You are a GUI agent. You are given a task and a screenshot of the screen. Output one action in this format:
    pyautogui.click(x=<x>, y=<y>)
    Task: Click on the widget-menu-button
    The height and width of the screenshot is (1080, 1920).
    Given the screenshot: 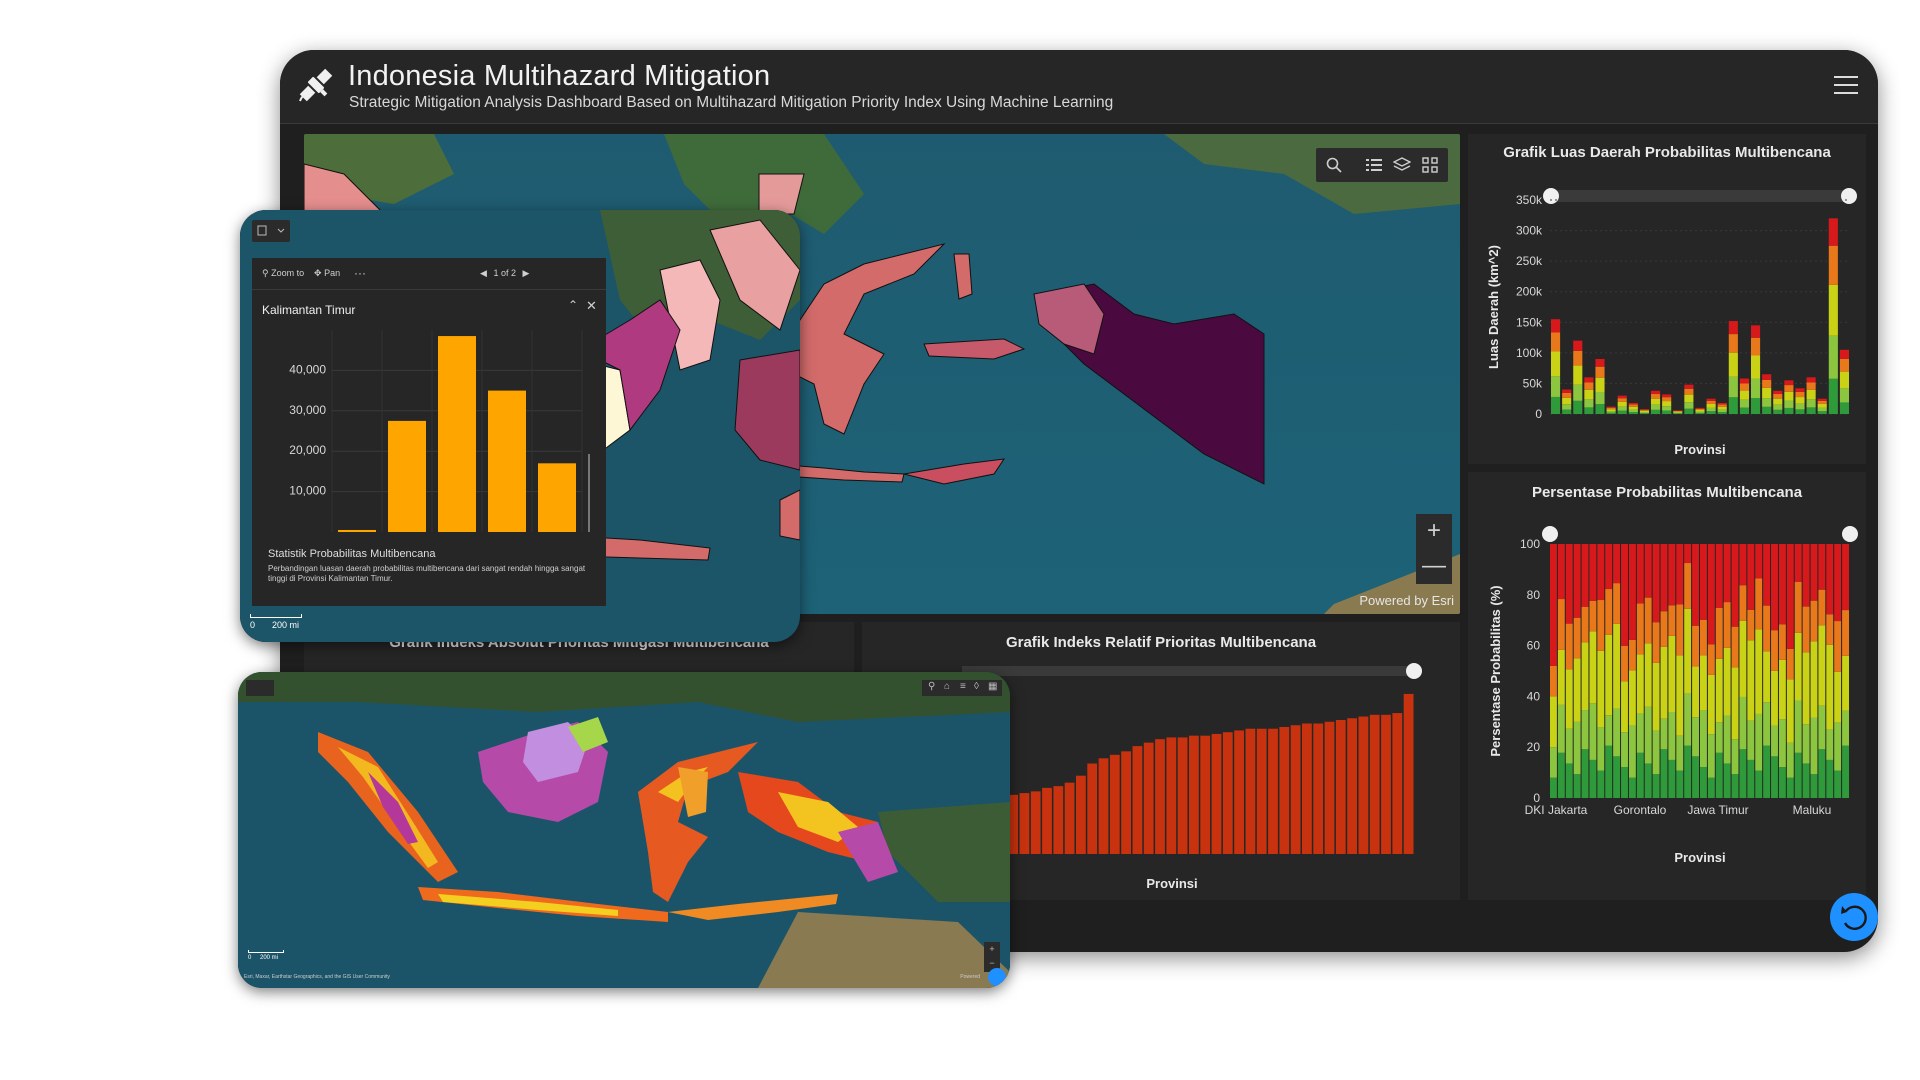 What is the action you would take?
    pyautogui.click(x=271, y=231)
    